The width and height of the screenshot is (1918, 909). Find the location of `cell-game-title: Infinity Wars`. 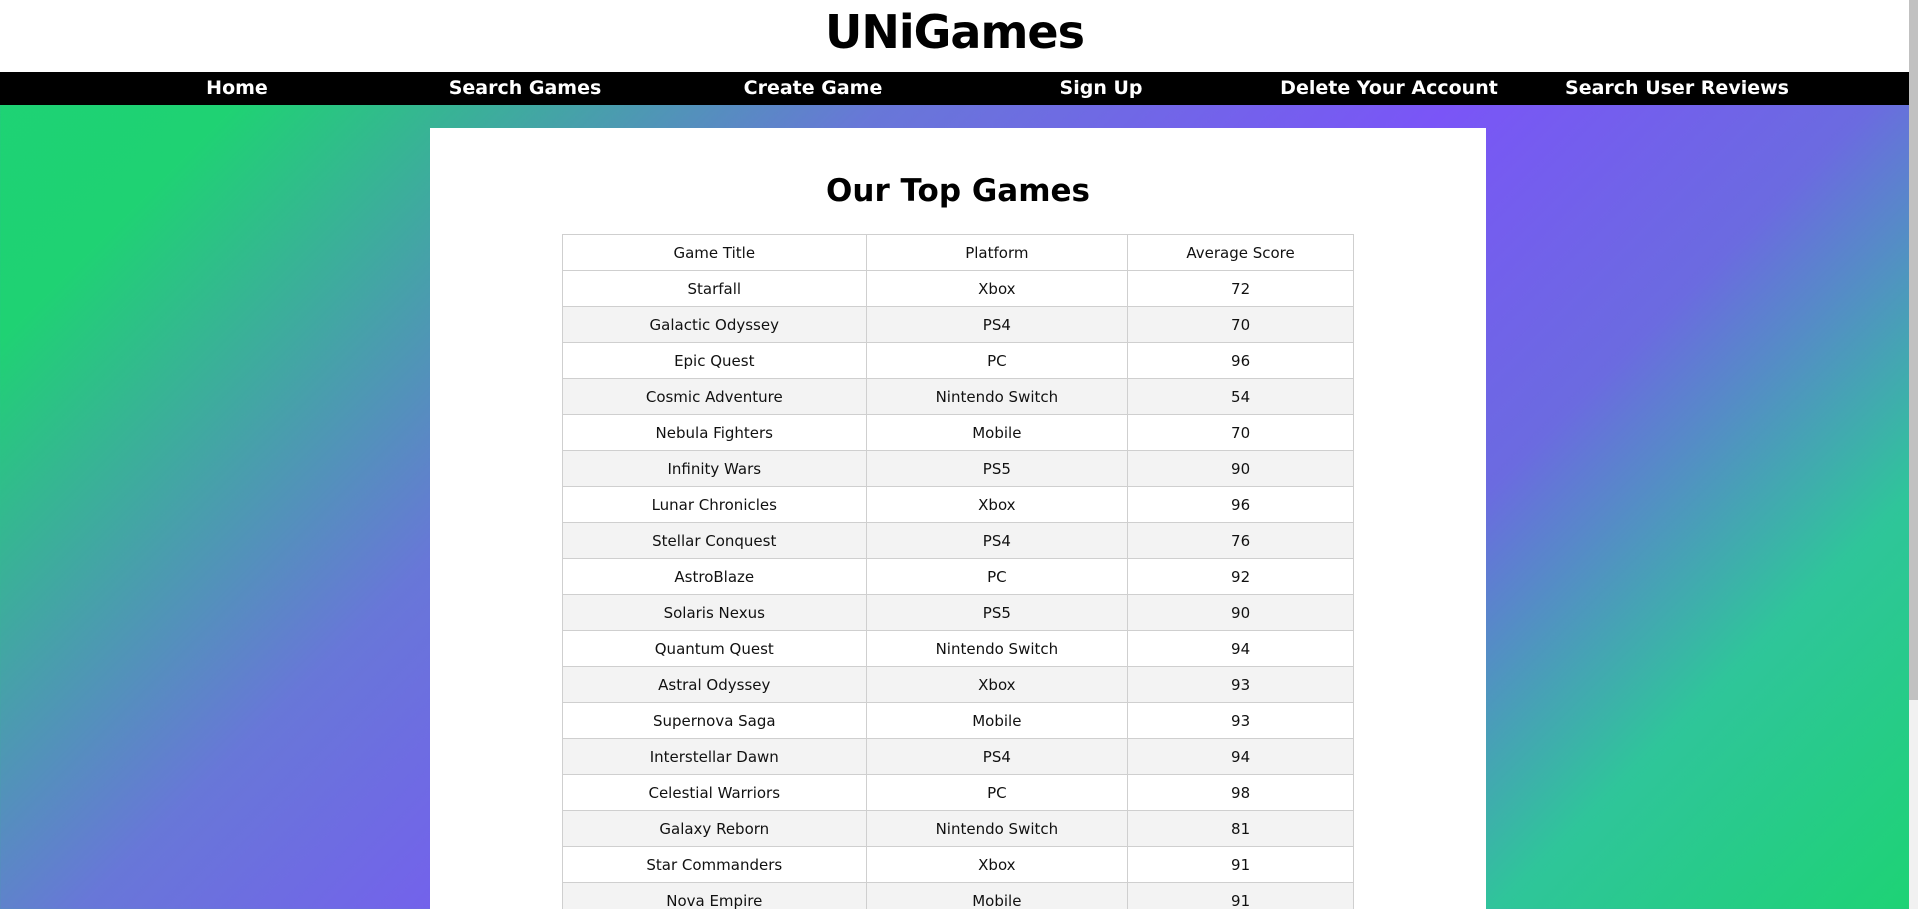

cell-game-title: Infinity Wars is located at coordinates (714, 468).